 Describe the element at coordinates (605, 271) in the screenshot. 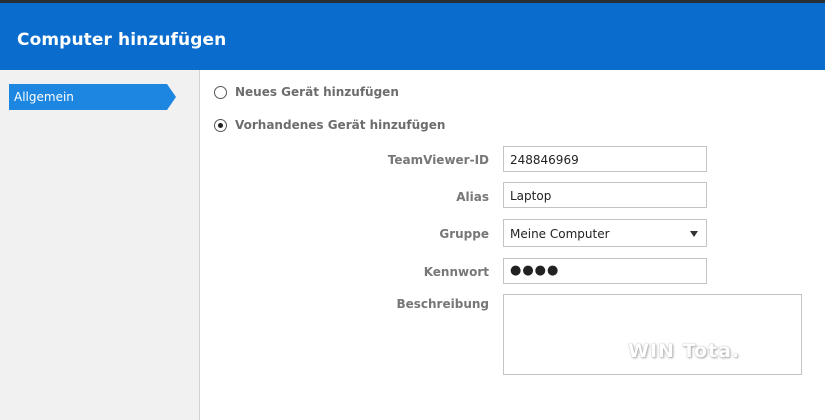

I see `password-input: ●●●●` at that location.